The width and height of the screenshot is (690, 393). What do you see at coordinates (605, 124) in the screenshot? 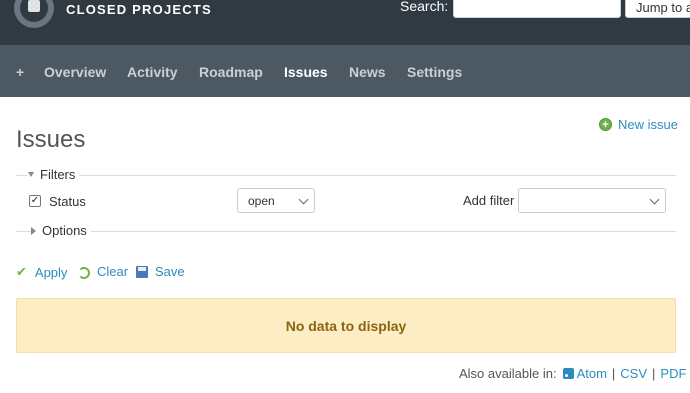
I see `add-icon: +` at bounding box center [605, 124].